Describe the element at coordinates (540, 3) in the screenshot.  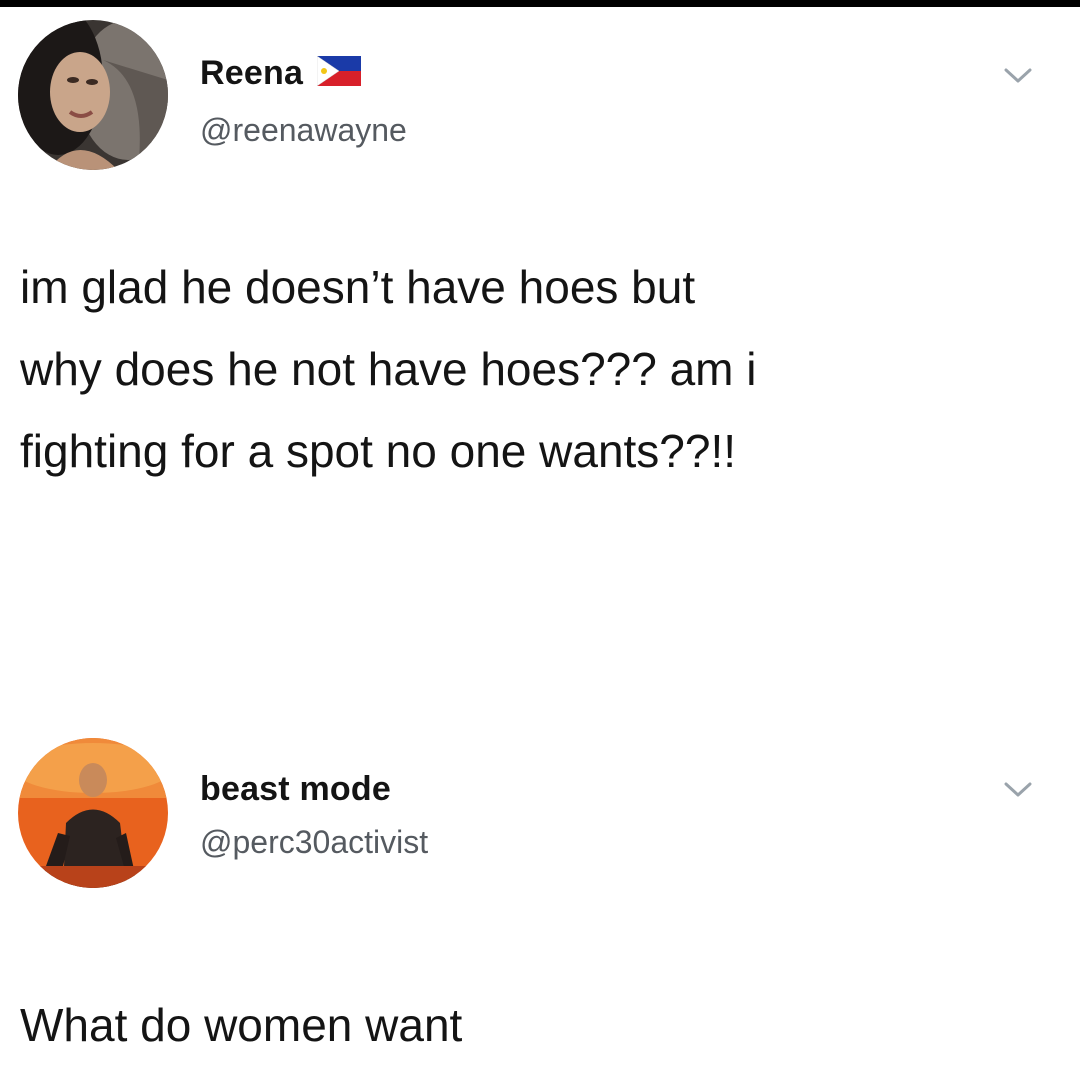
I see `top-border` at that location.